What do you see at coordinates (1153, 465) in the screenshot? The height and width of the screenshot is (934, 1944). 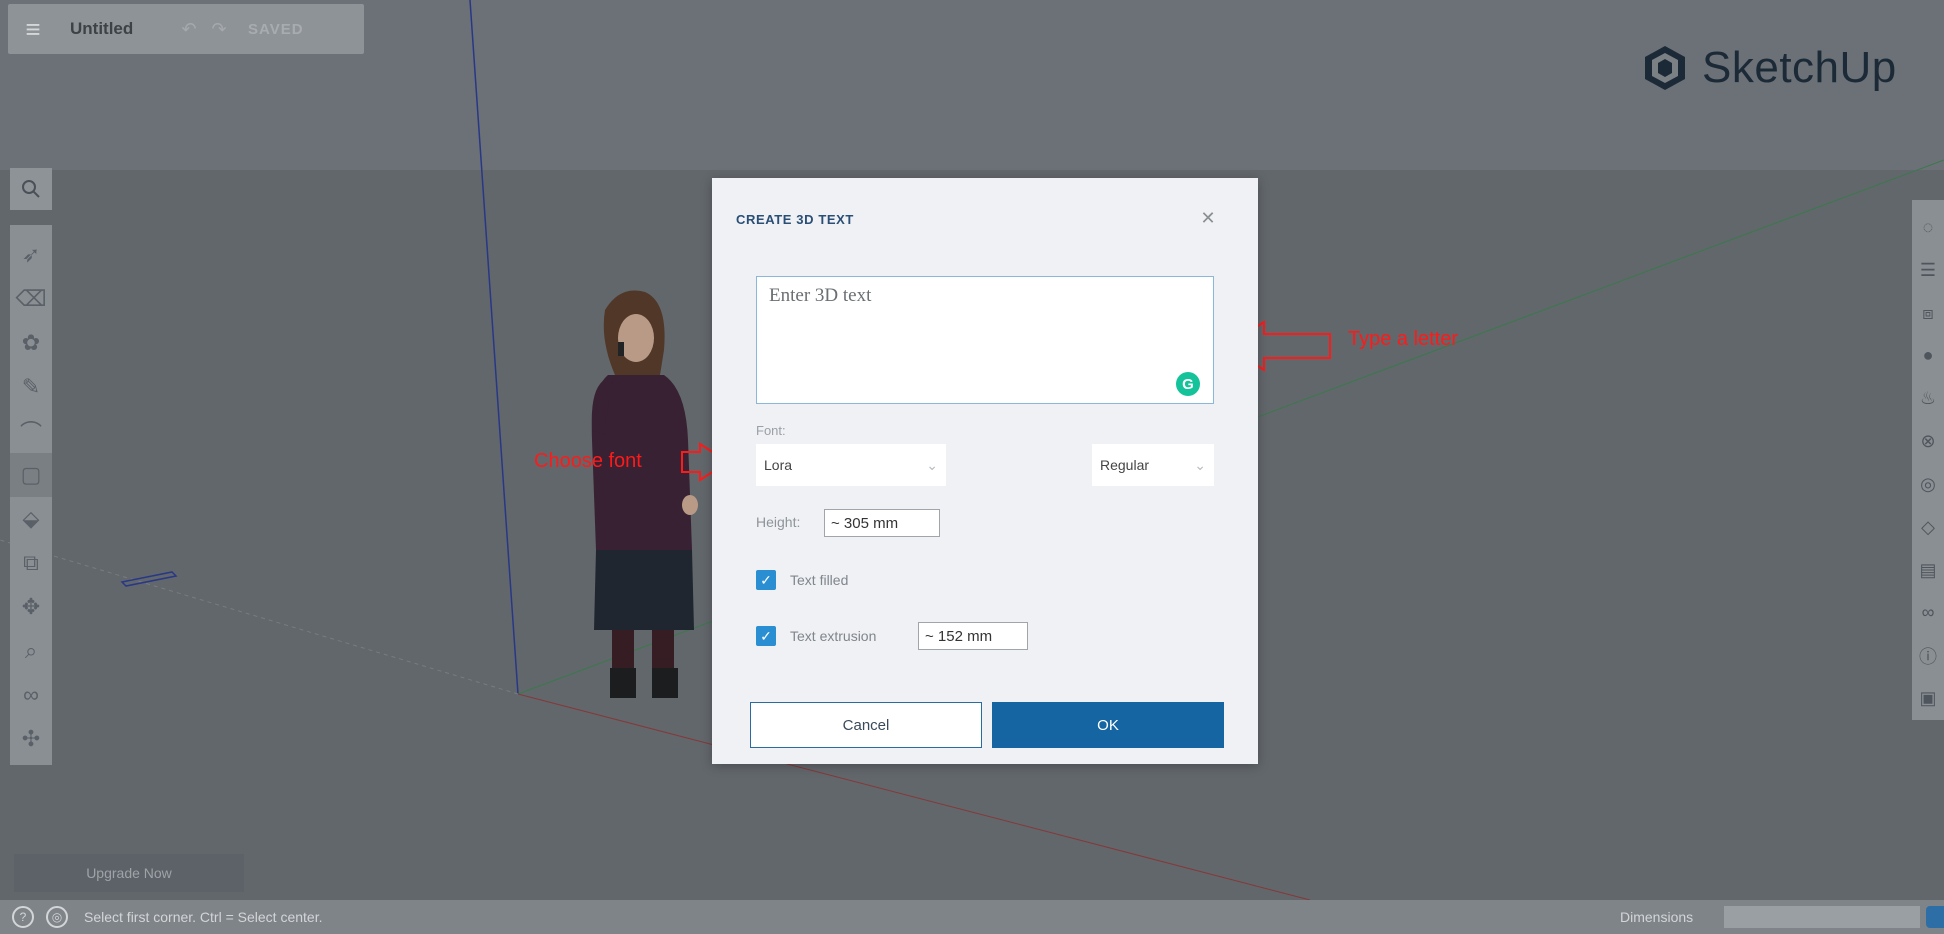 I see `font-style-dropdown: Regular ⌄` at bounding box center [1153, 465].